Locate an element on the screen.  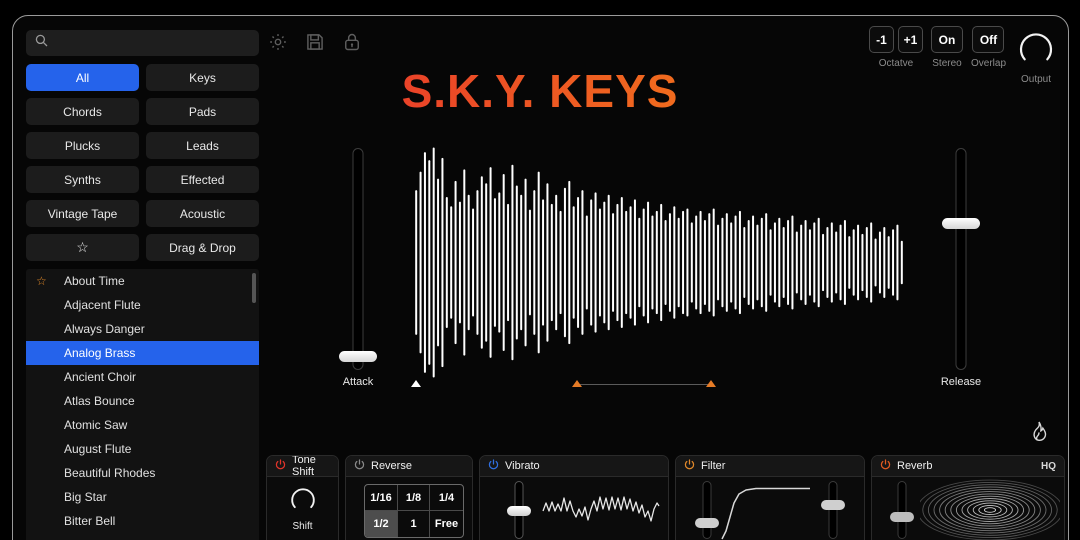
fx-panel-filter: Filter is located at coordinates (770, 497).